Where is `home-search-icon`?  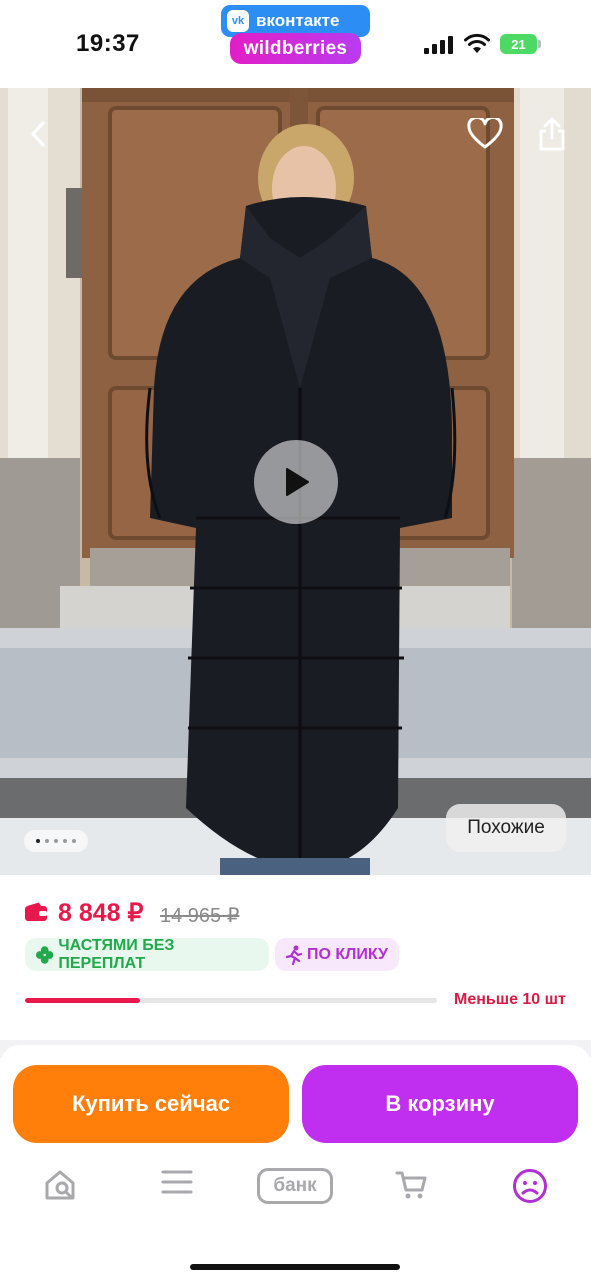 home-search-icon is located at coordinates (60, 1185).